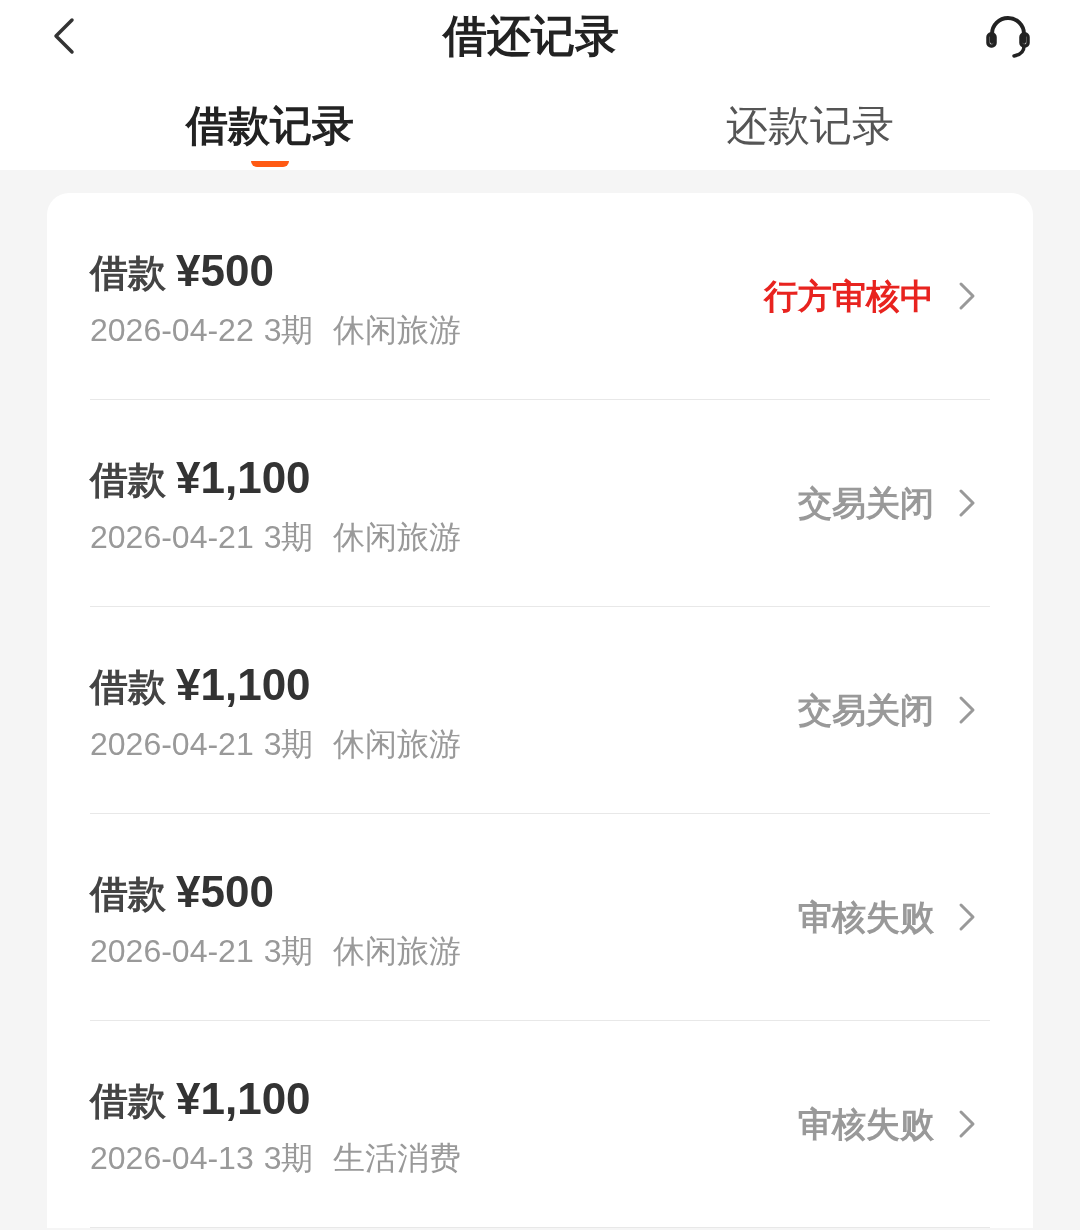  Describe the element at coordinates (270, 121) in the screenshot. I see `tab: 借款记录` at that location.